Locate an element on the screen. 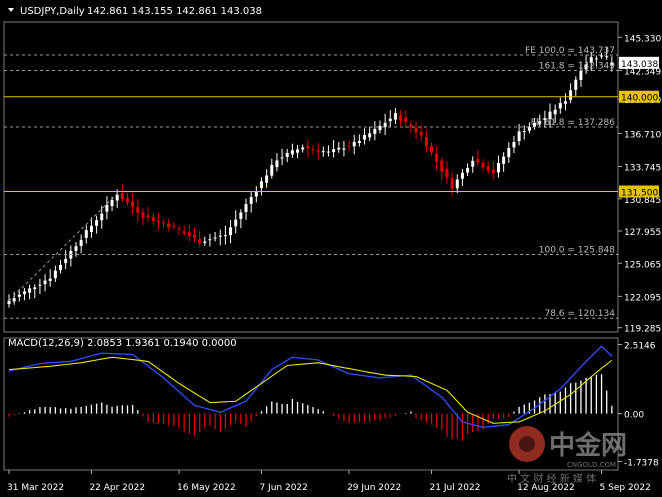 This screenshot has height=497, width=662. x-tick-label: 31 Mar 2022 is located at coordinates (35, 488).